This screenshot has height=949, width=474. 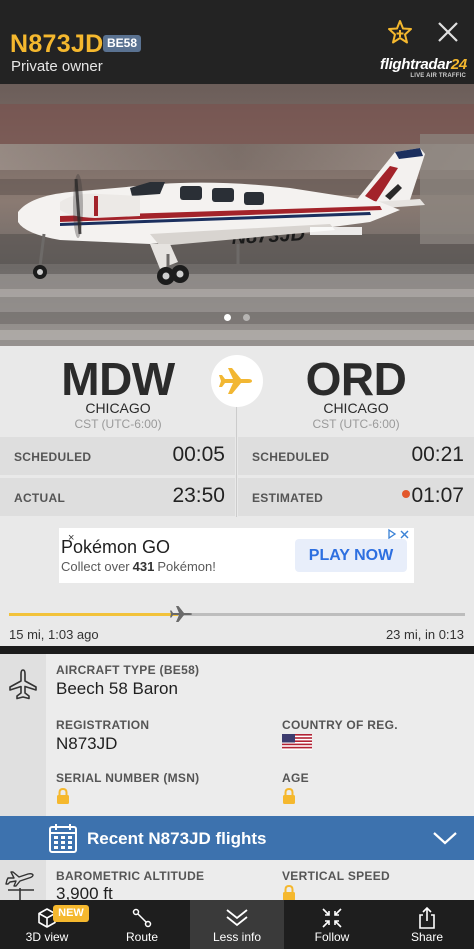 What do you see at coordinates (186, 566) in the screenshot?
I see `ad-subtitle-suffix: Pokémon!` at bounding box center [186, 566].